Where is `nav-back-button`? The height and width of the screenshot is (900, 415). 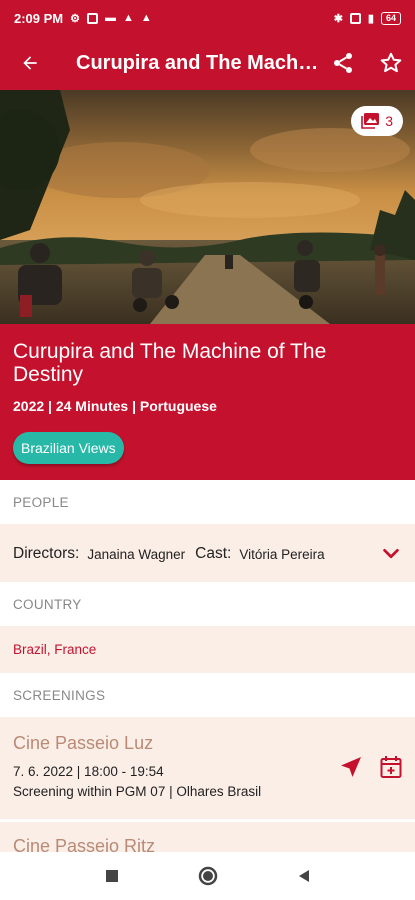 nav-back-button is located at coordinates (304, 876).